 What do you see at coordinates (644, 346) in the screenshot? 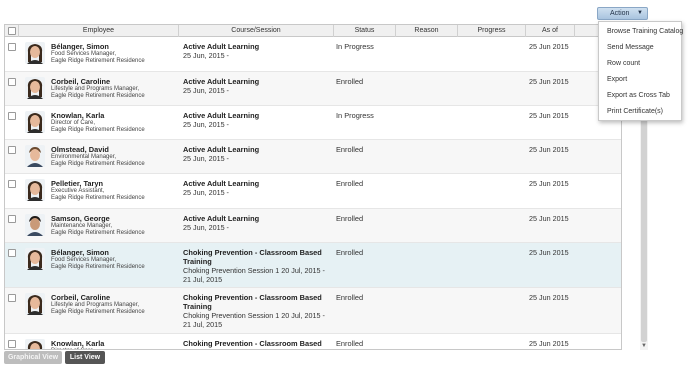
I see `scroll-down-arrow-icon: ▼` at bounding box center [644, 346].